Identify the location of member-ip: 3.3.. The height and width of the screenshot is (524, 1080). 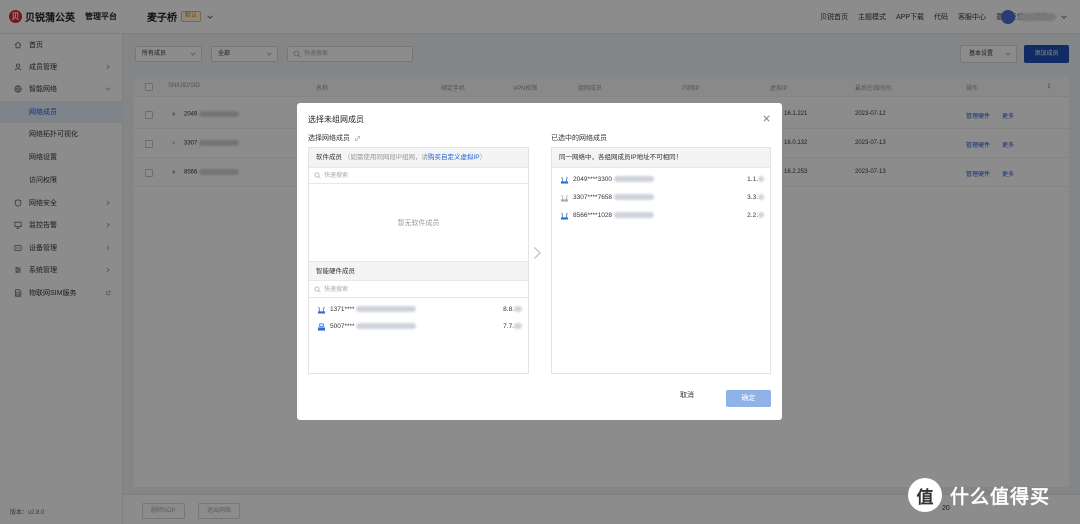
(755, 198).